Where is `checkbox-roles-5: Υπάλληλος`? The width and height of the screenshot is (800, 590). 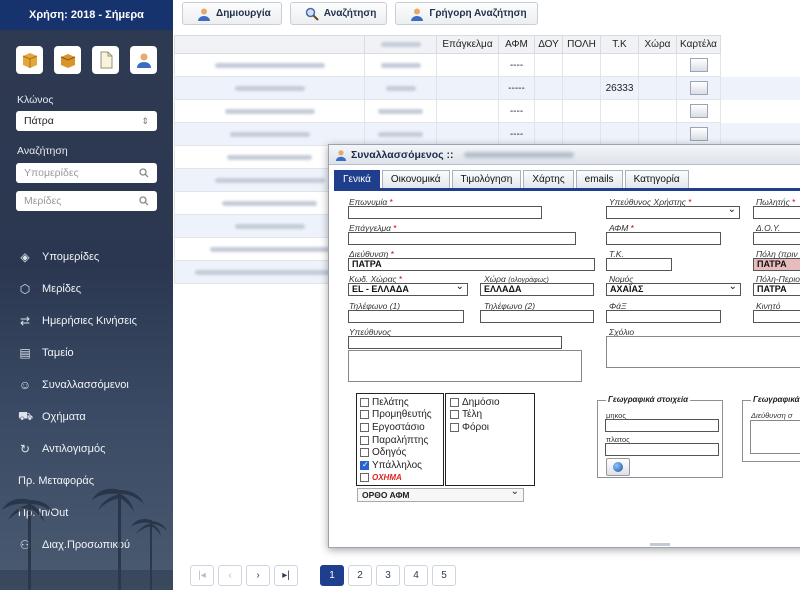 checkbox-roles-5: Υπάλληλος is located at coordinates (401, 465).